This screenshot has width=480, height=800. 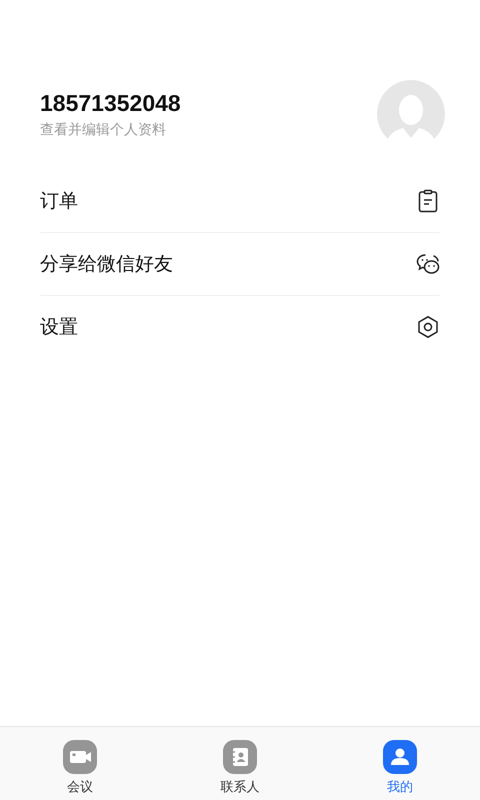 What do you see at coordinates (110, 103) in the screenshot?
I see `phone-number: 18571352048` at bounding box center [110, 103].